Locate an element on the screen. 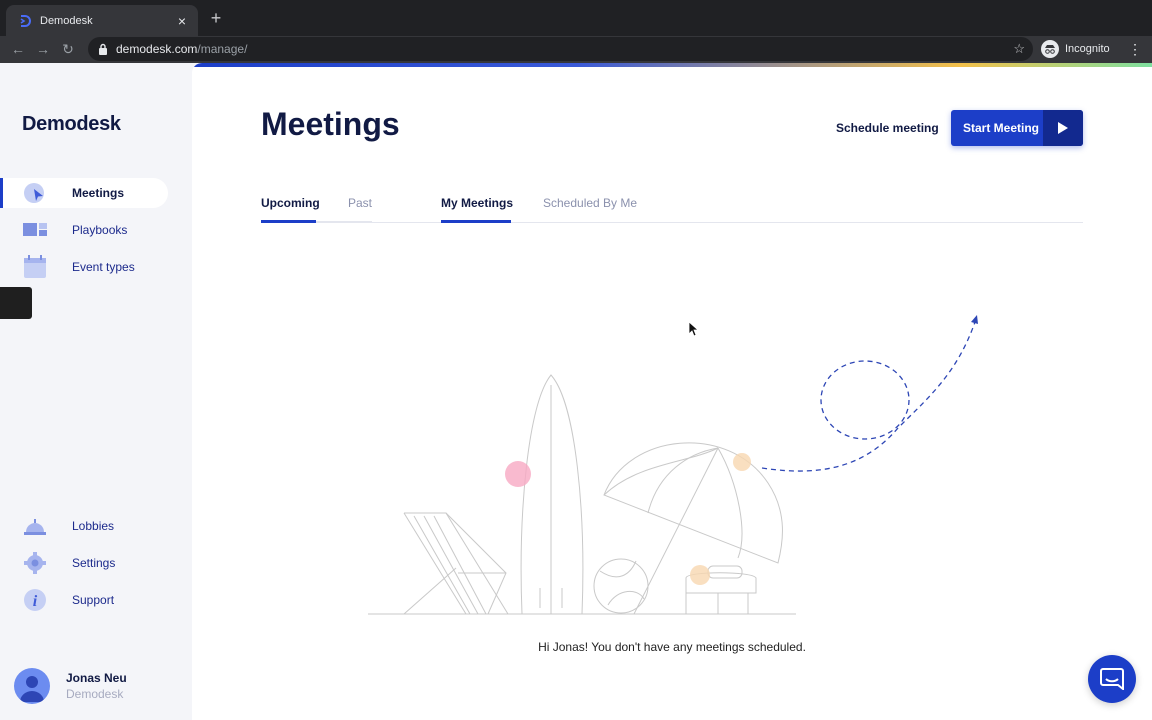  user-profile: Jonas Neu Demodesk is located at coordinates (99, 688).